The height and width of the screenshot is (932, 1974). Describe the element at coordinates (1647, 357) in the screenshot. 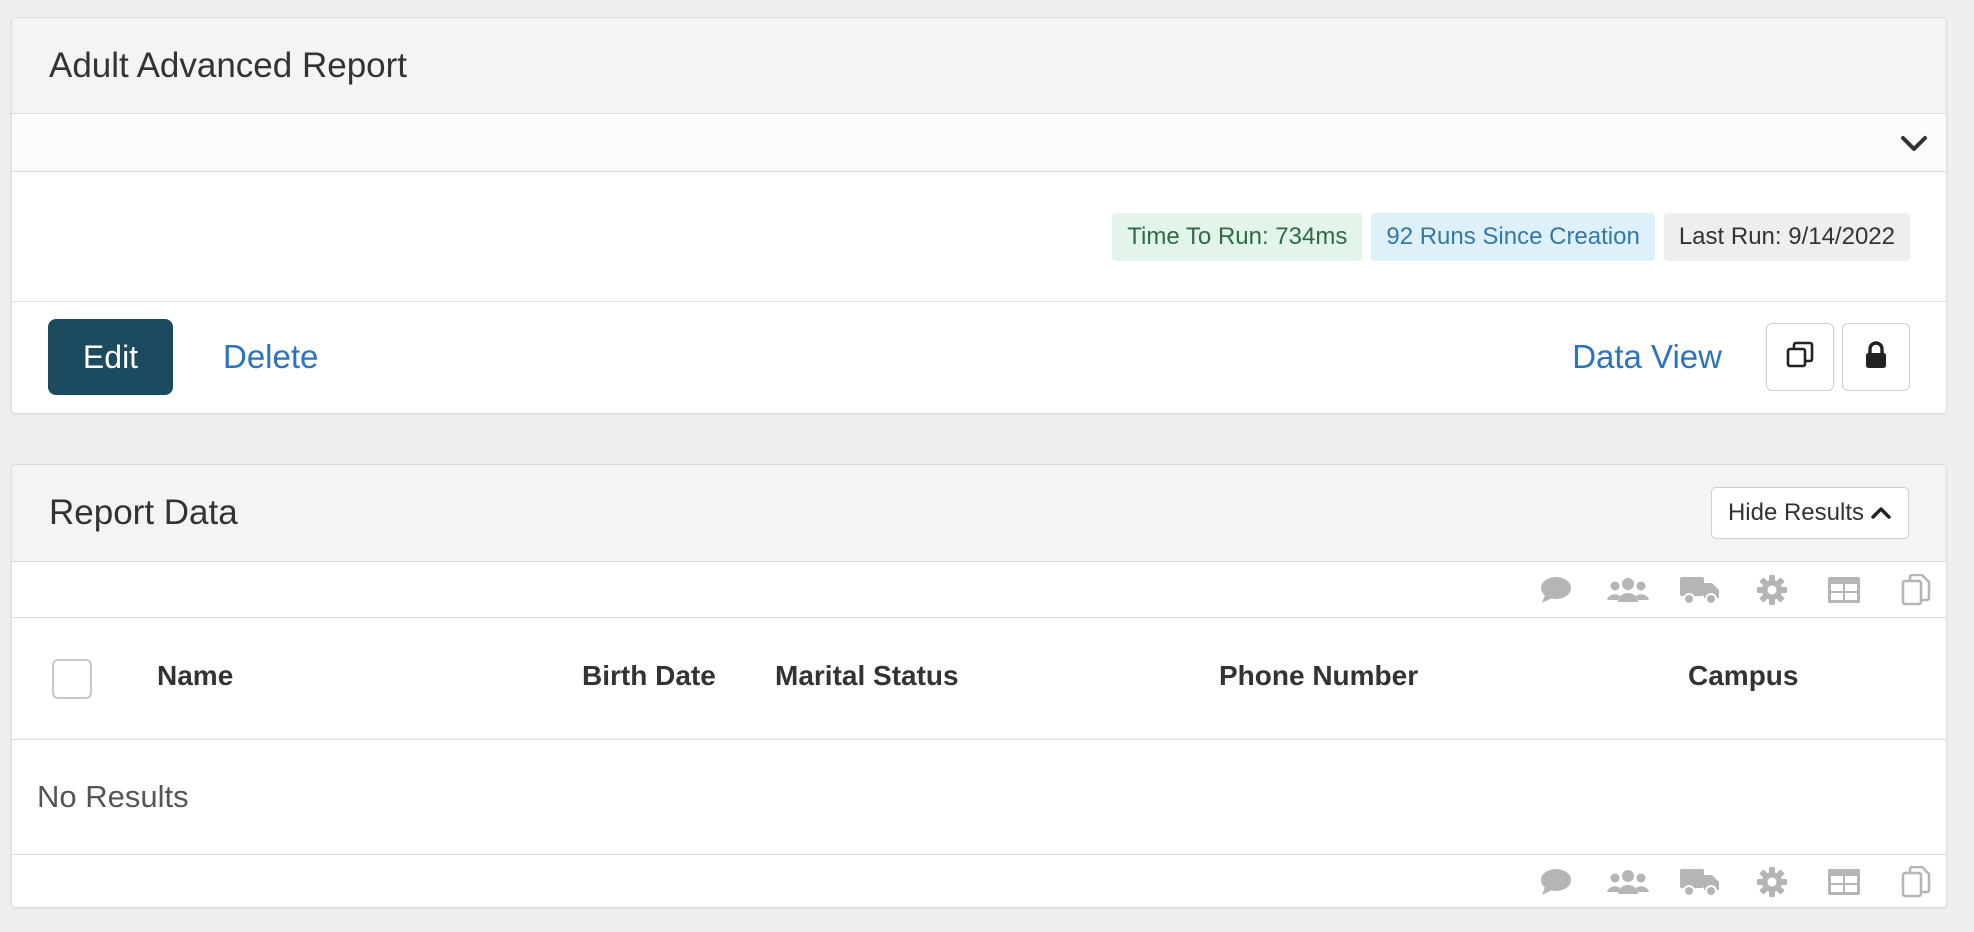

I see `data-view-link: Data View` at that location.